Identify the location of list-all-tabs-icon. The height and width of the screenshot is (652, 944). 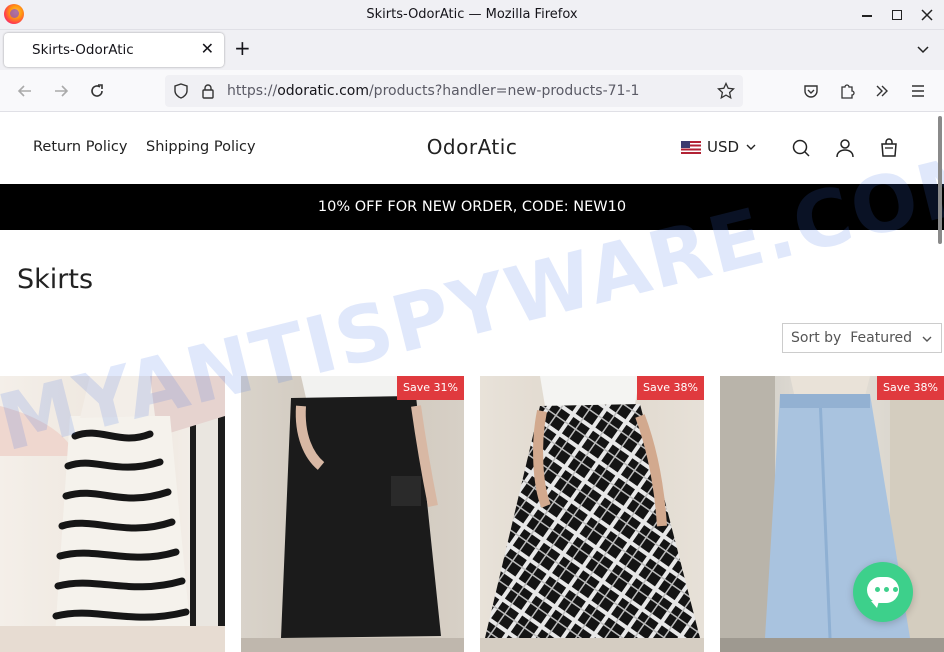
(923, 49).